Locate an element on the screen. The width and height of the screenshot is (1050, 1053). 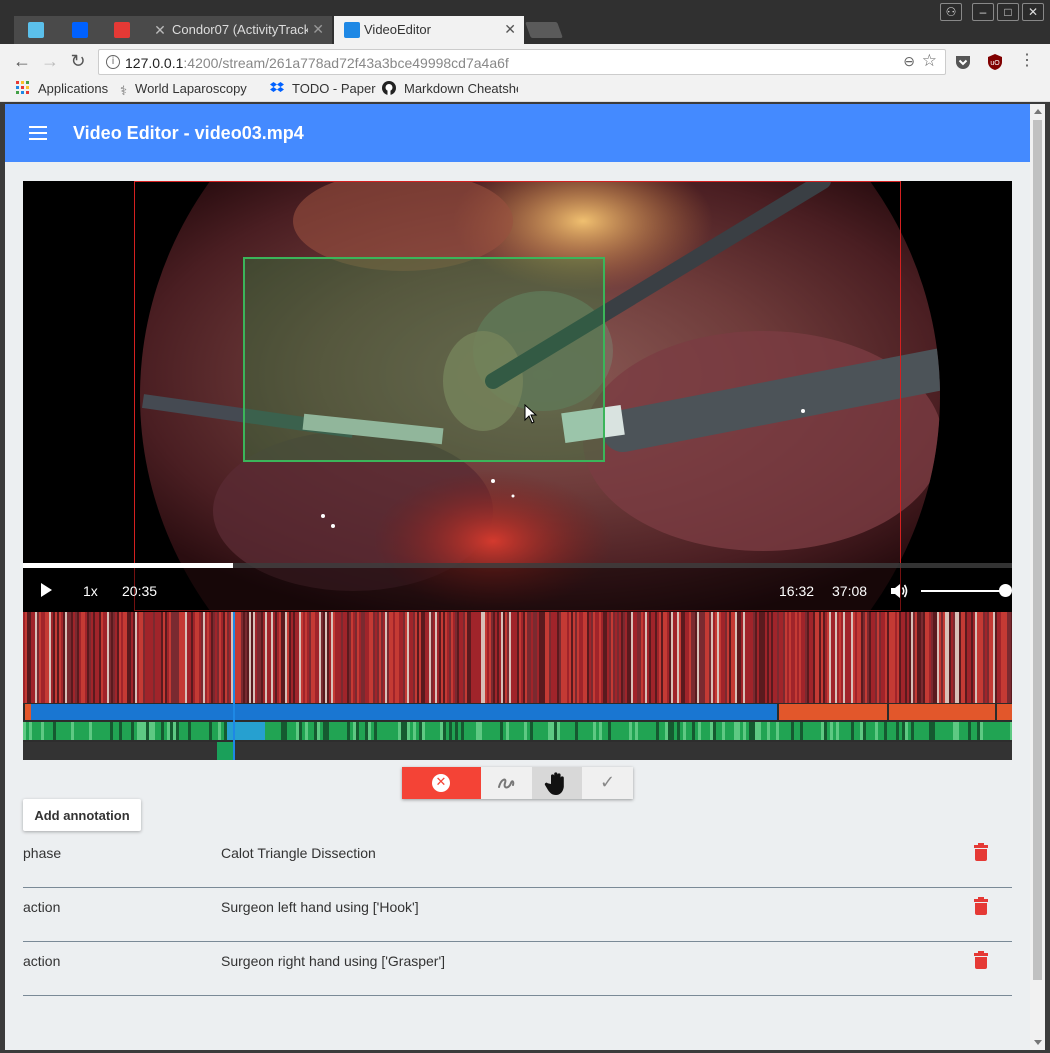
bookmark-applications: Applications is located at coordinates (62, 88).